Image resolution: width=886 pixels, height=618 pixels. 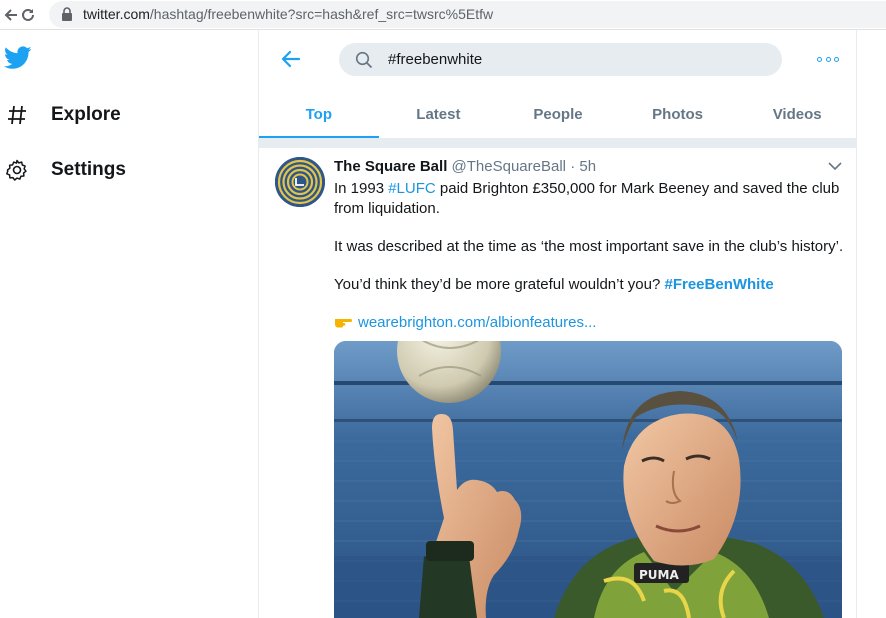 I want to click on svg-text: PUMA, so click(x=659, y=575).